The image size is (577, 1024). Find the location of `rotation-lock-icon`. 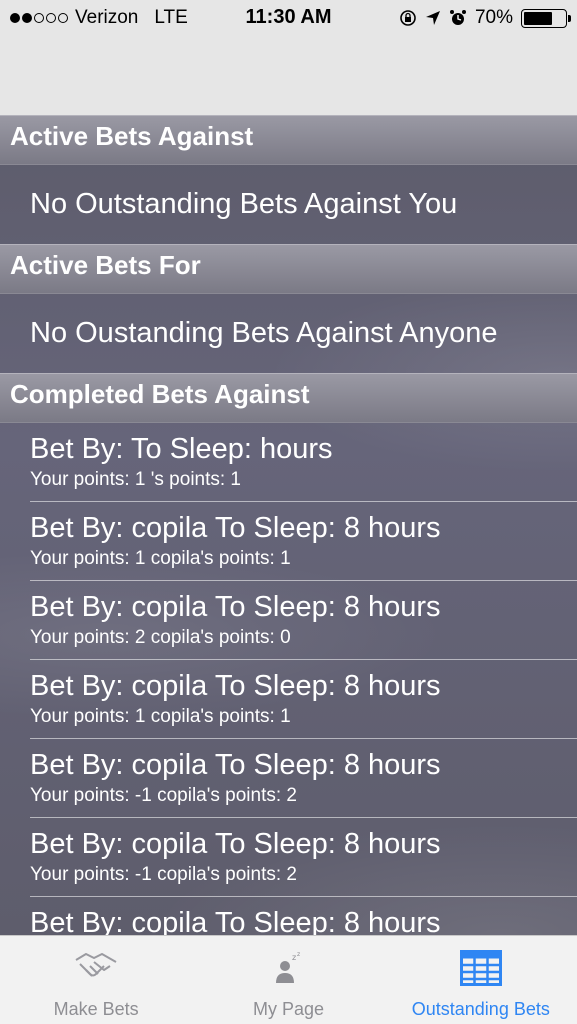

rotation-lock-icon is located at coordinates (408, 18).